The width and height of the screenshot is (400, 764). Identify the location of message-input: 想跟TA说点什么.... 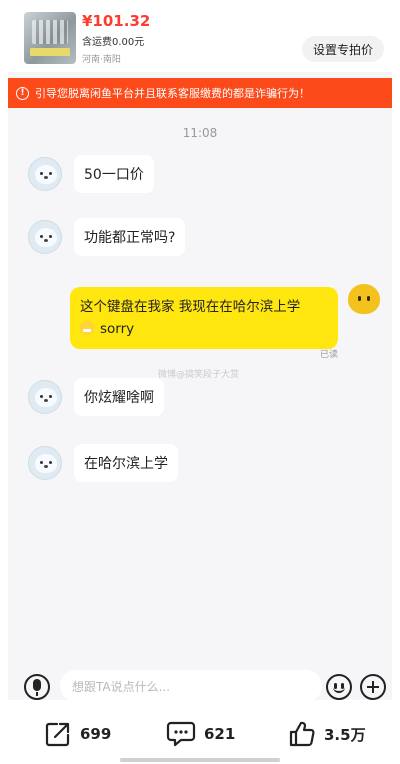
(191, 685).